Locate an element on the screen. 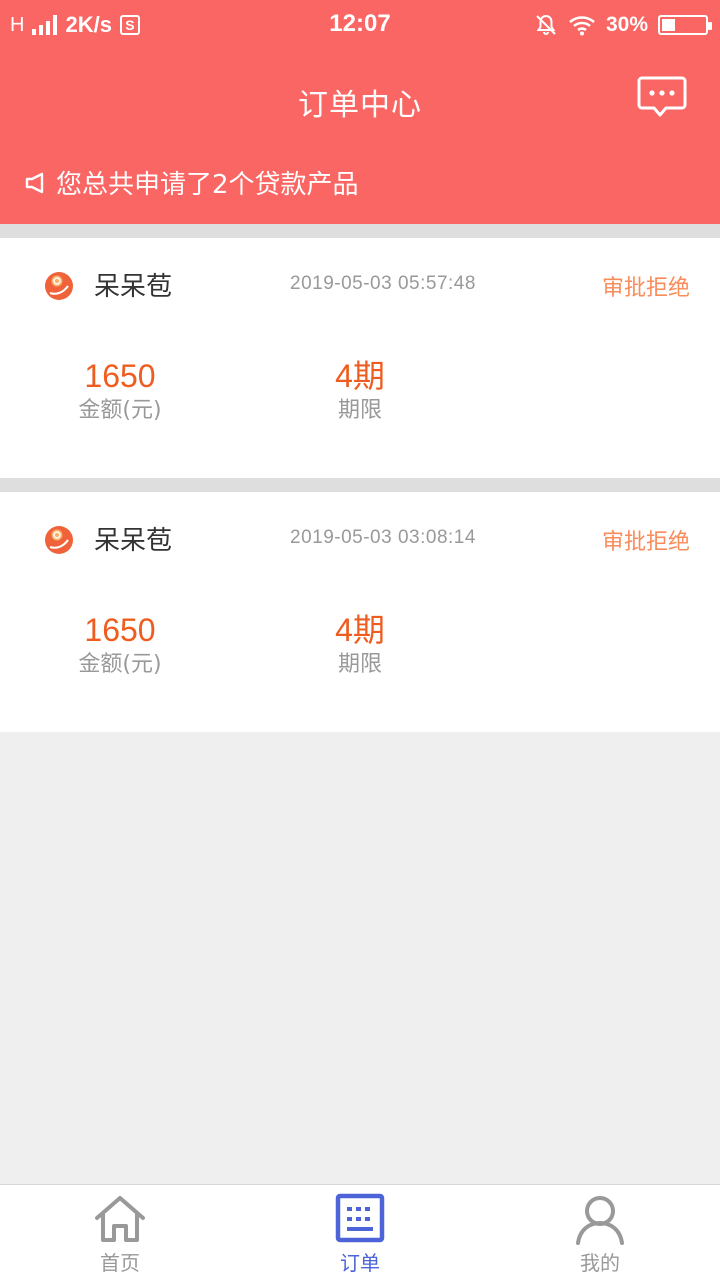 The width and height of the screenshot is (720, 1280). status-bar: H 2K/s S 12:07 30% is located at coordinates (360, 25).